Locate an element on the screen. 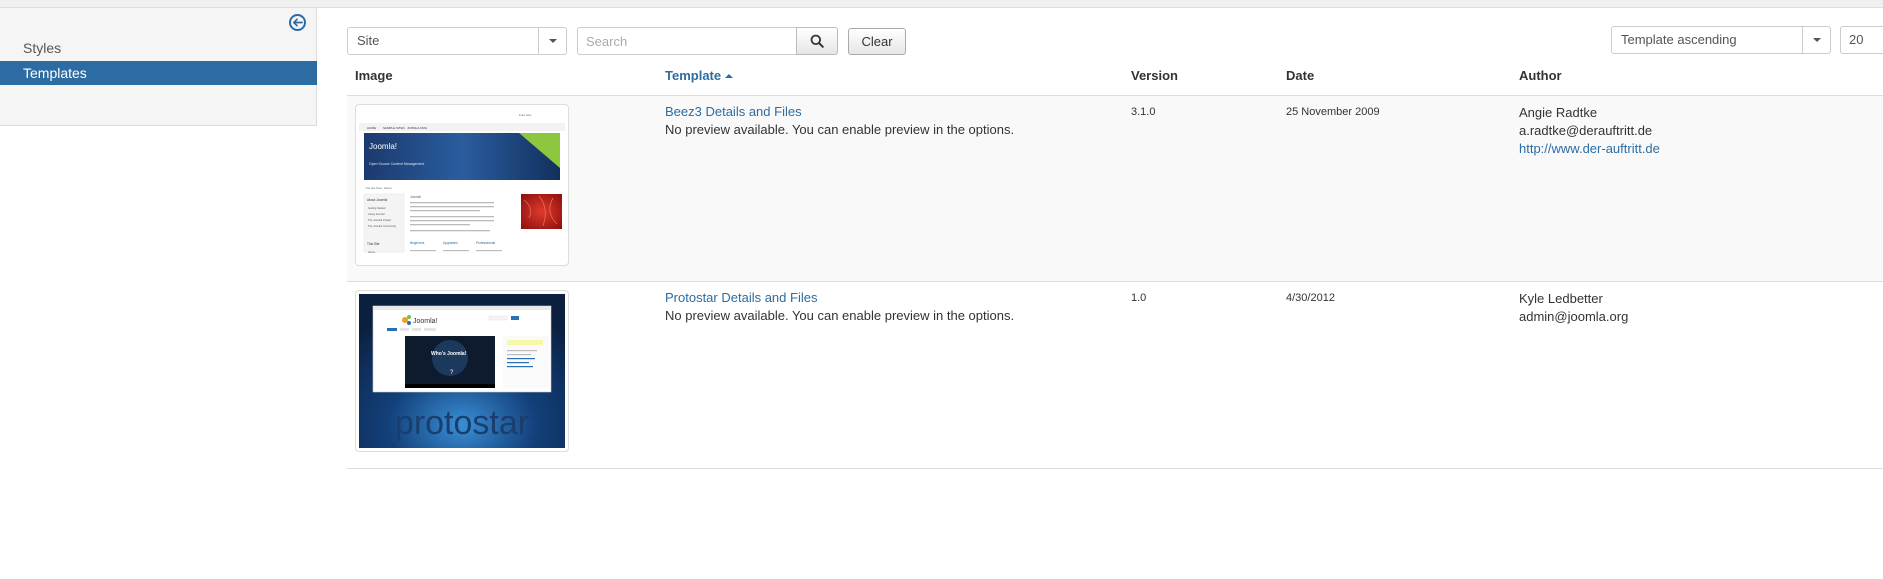 Image resolution: width=1883 pixels, height=579 pixels. author-email: admin@joomla.org is located at coordinates (1574, 316).